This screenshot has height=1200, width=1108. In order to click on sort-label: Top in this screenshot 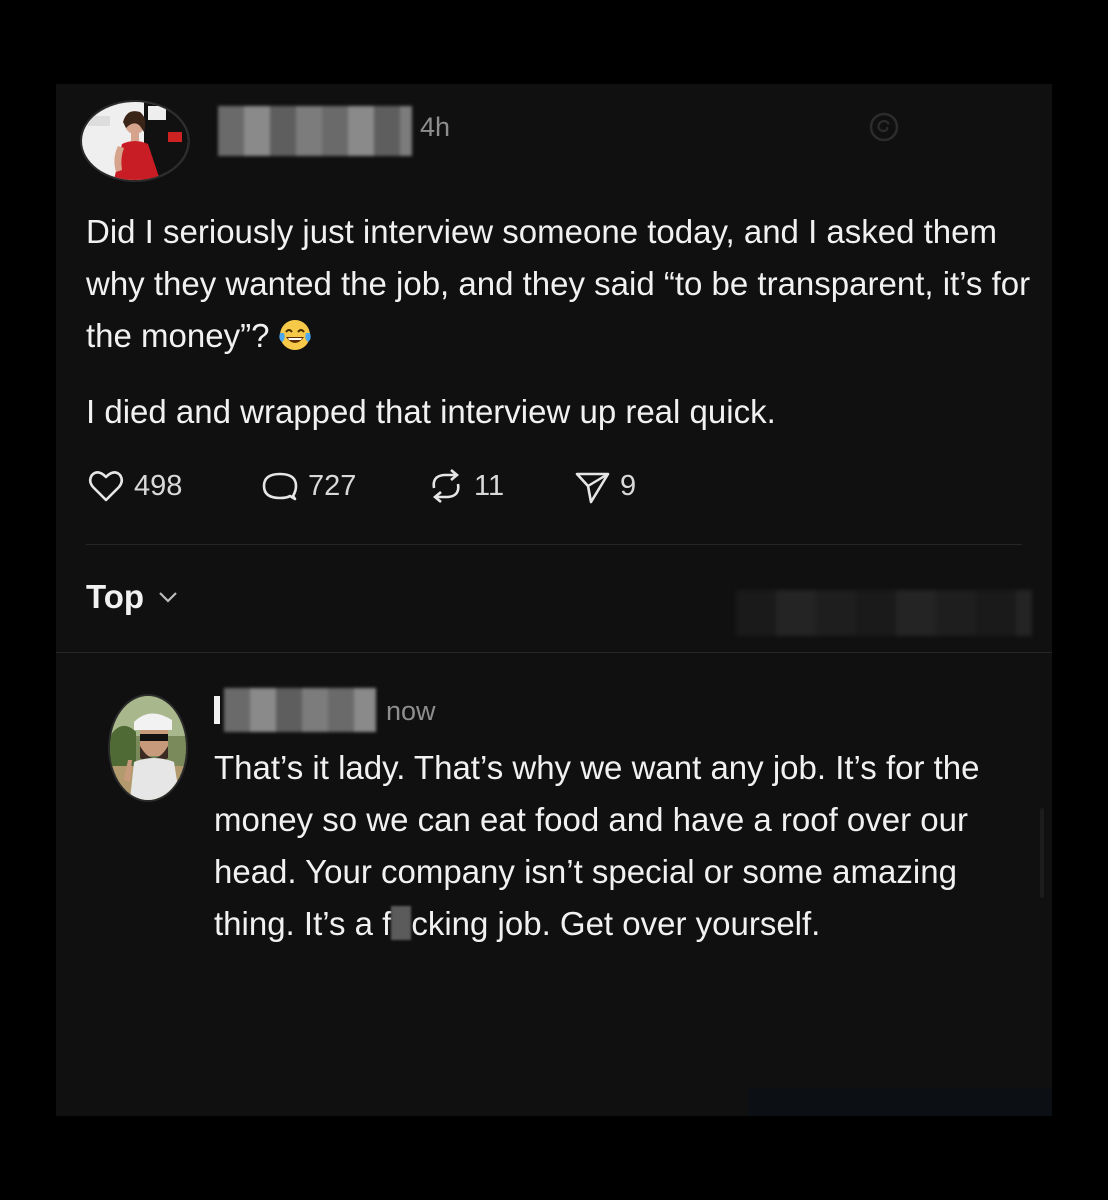, I will do `click(115, 596)`.